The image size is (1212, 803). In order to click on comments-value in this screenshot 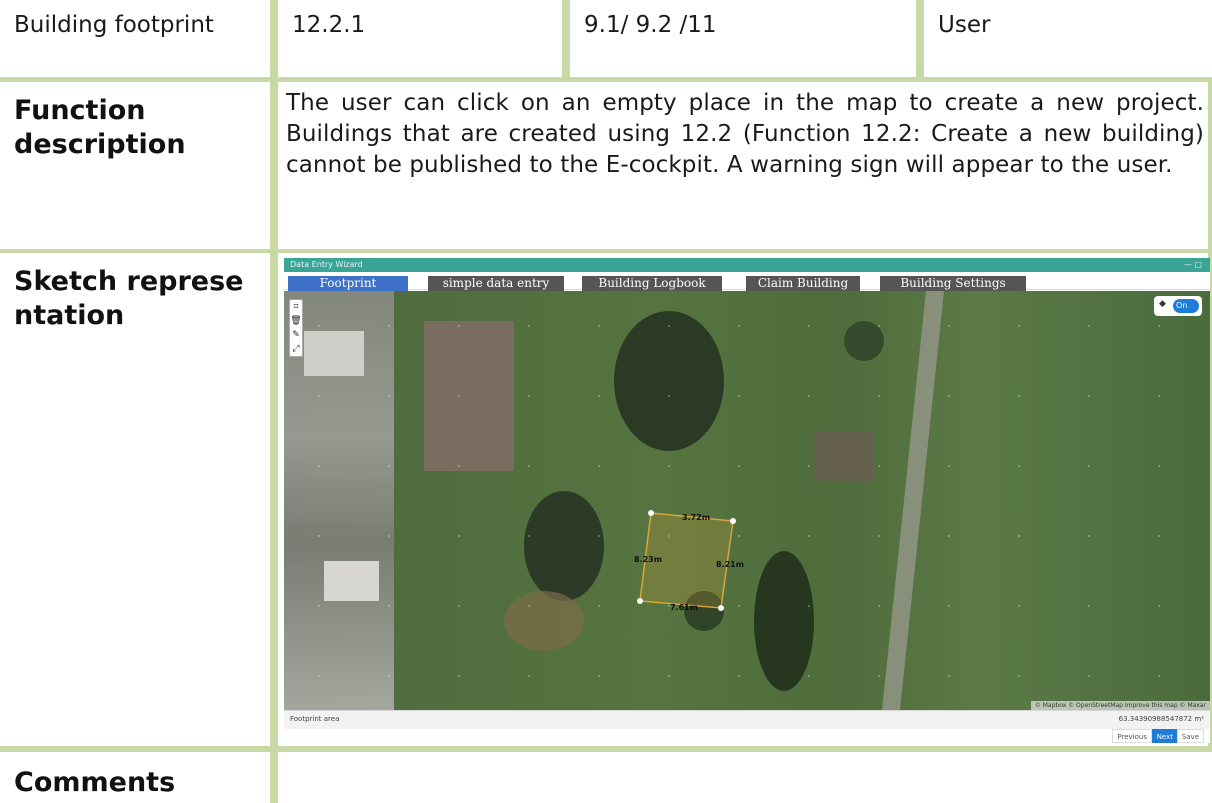, I will do `click(745, 777)`.